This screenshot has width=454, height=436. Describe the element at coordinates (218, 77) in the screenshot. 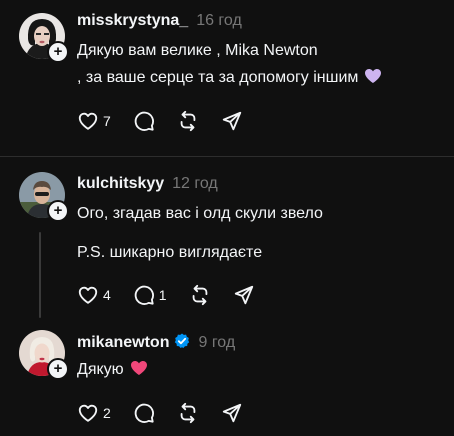

I see `comment-text: , за ваше серце та за допомогу іншим` at that location.